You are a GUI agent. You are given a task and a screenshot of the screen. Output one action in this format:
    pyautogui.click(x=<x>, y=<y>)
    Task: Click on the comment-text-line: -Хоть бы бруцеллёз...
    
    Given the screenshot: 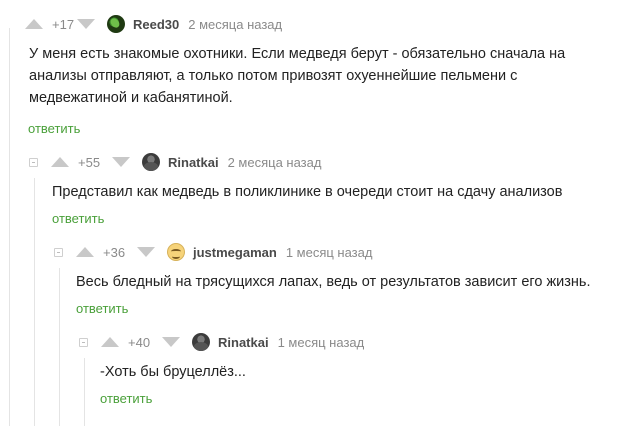 What is the action you would take?
    pyautogui.click(x=173, y=372)
    